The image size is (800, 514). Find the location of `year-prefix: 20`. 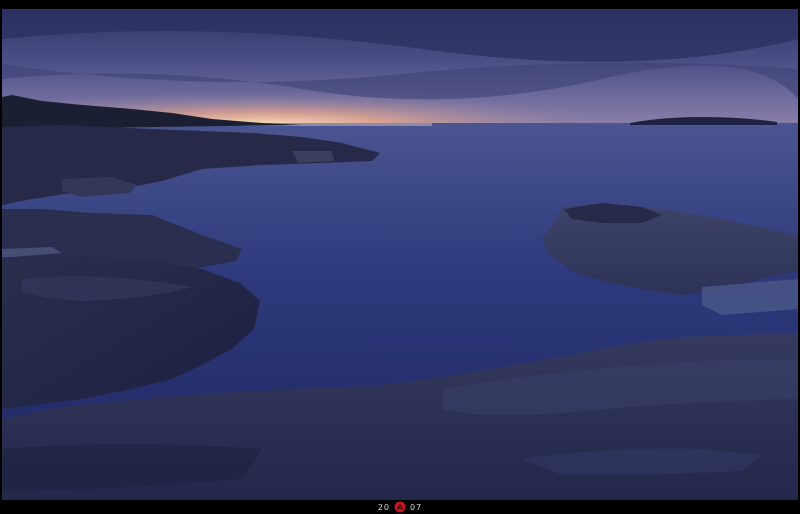

year-prefix: 20 is located at coordinates (383, 507).